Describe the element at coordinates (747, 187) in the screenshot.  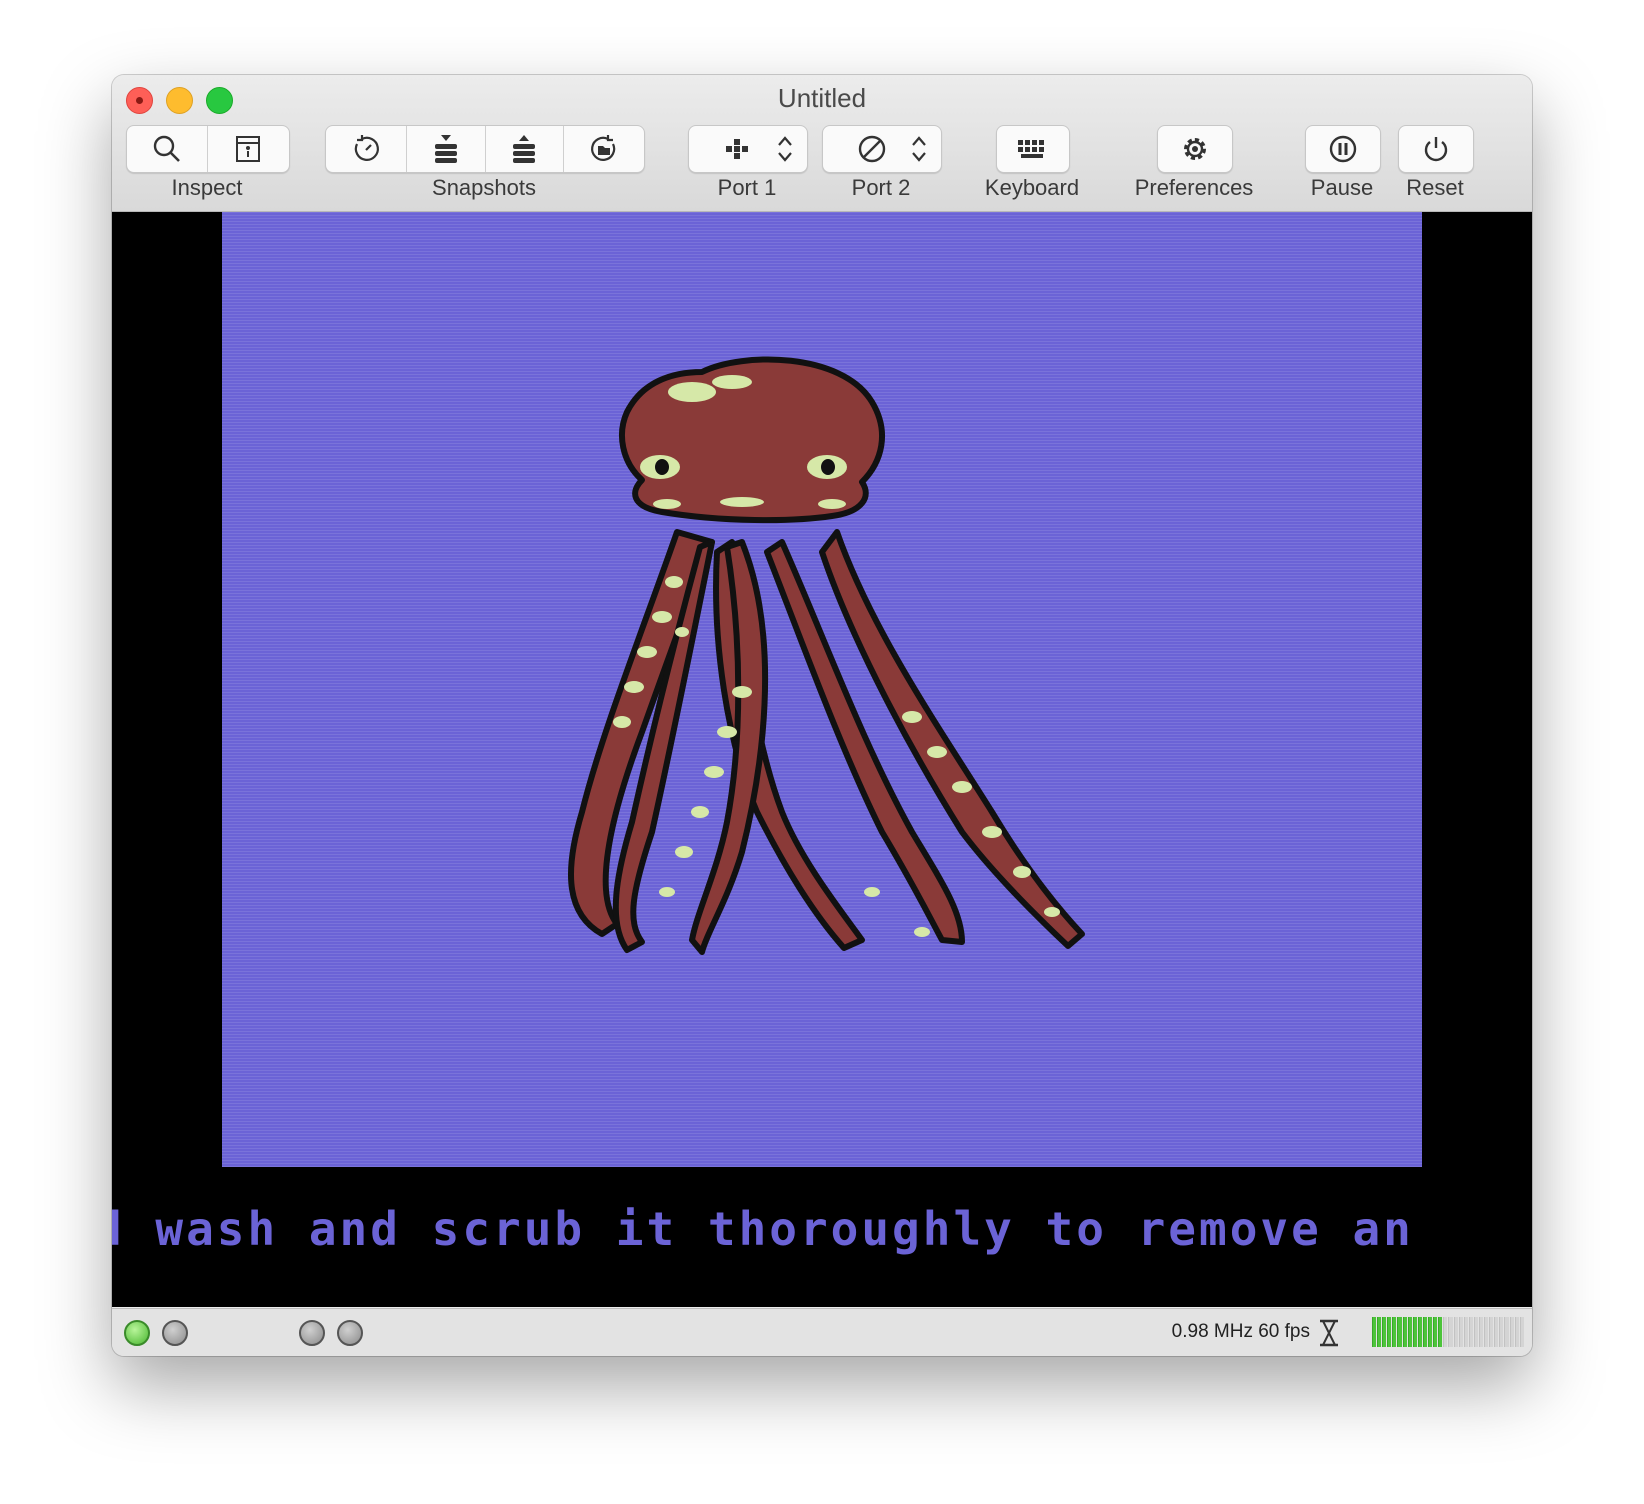
I see `port1-label: Port 1` at that location.